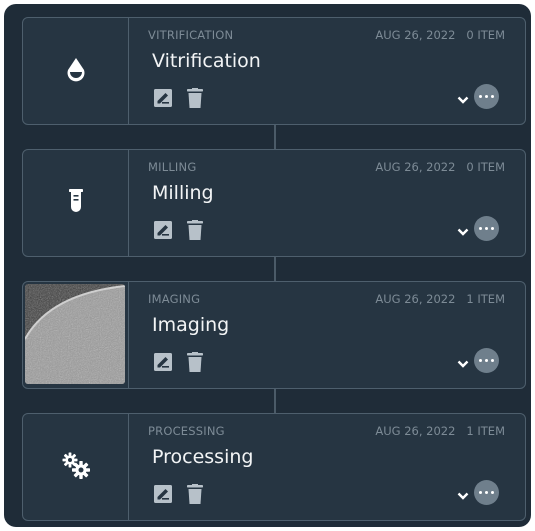 The height and width of the screenshot is (531, 535). I want to click on gears-icon, so click(76, 467).